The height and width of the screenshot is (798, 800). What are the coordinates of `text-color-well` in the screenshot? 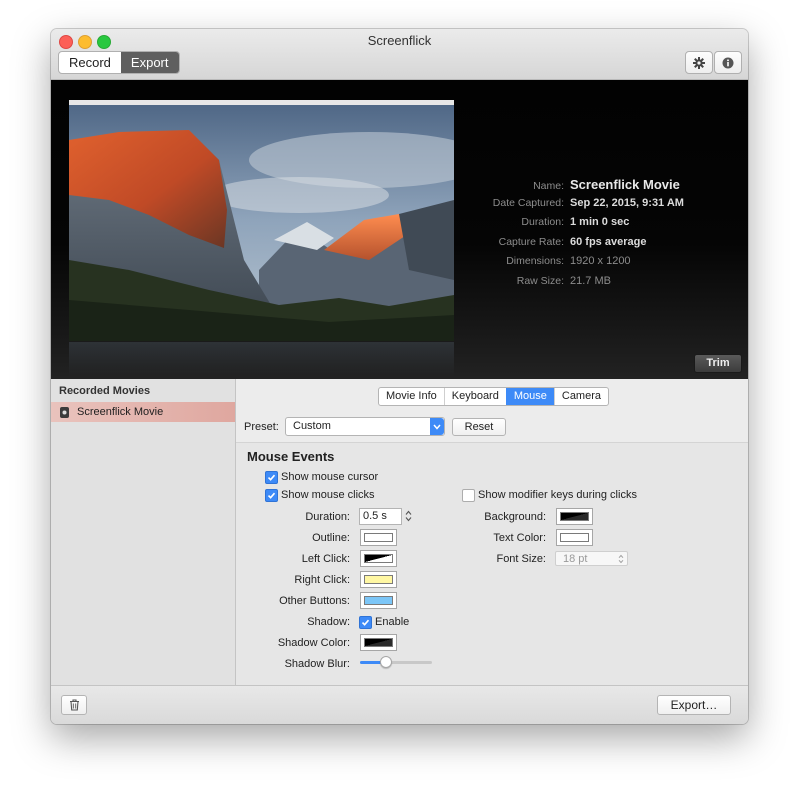 It's located at (574, 537).